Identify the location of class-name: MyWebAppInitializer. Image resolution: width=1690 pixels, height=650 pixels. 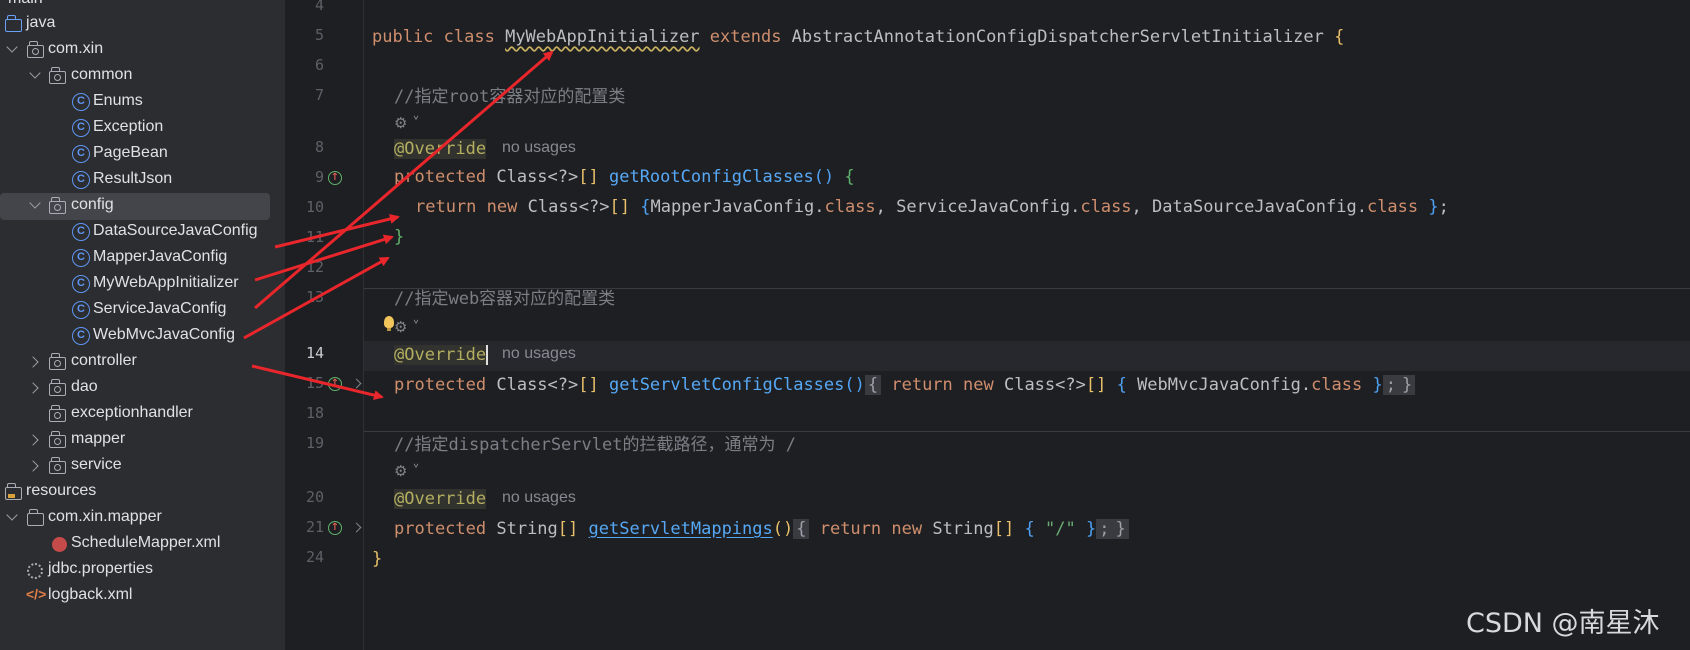
(602, 37).